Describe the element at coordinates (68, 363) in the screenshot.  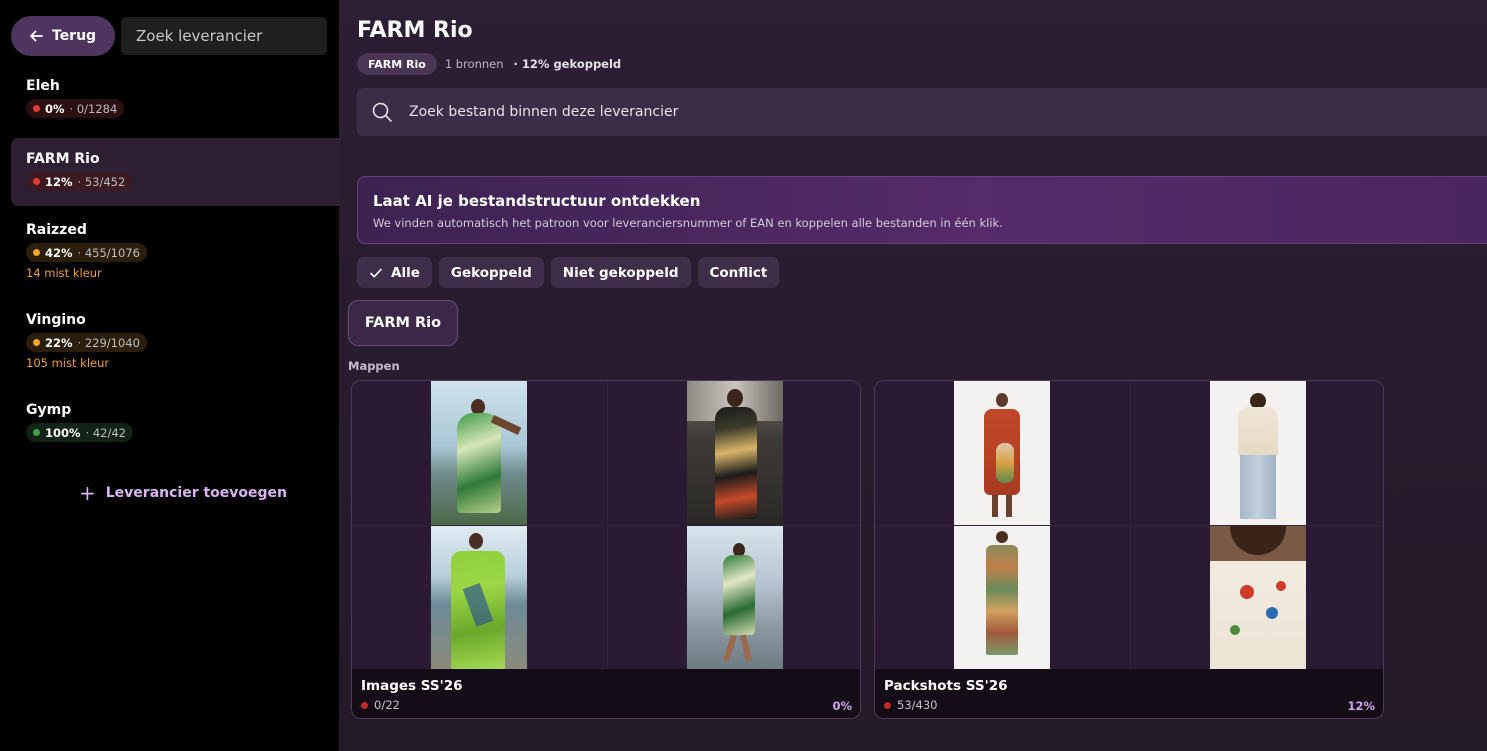
I see `missing-color-note: 105 mist kleur` at that location.